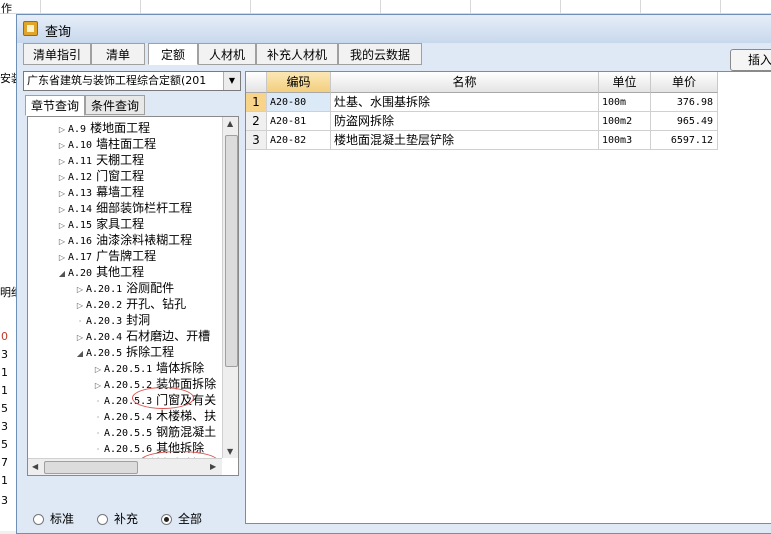 The width and height of the screenshot is (771, 534). What do you see at coordinates (256, 102) in the screenshot?
I see `table-cell-no: 1` at bounding box center [256, 102].